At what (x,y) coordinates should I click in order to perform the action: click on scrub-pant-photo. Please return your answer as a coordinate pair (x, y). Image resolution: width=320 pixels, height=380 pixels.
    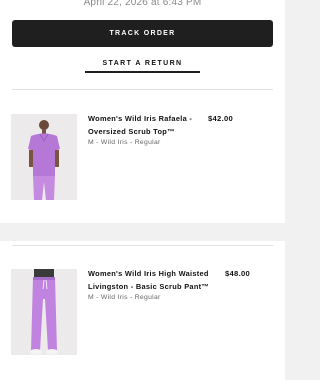
    Looking at the image, I should click on (44, 312).